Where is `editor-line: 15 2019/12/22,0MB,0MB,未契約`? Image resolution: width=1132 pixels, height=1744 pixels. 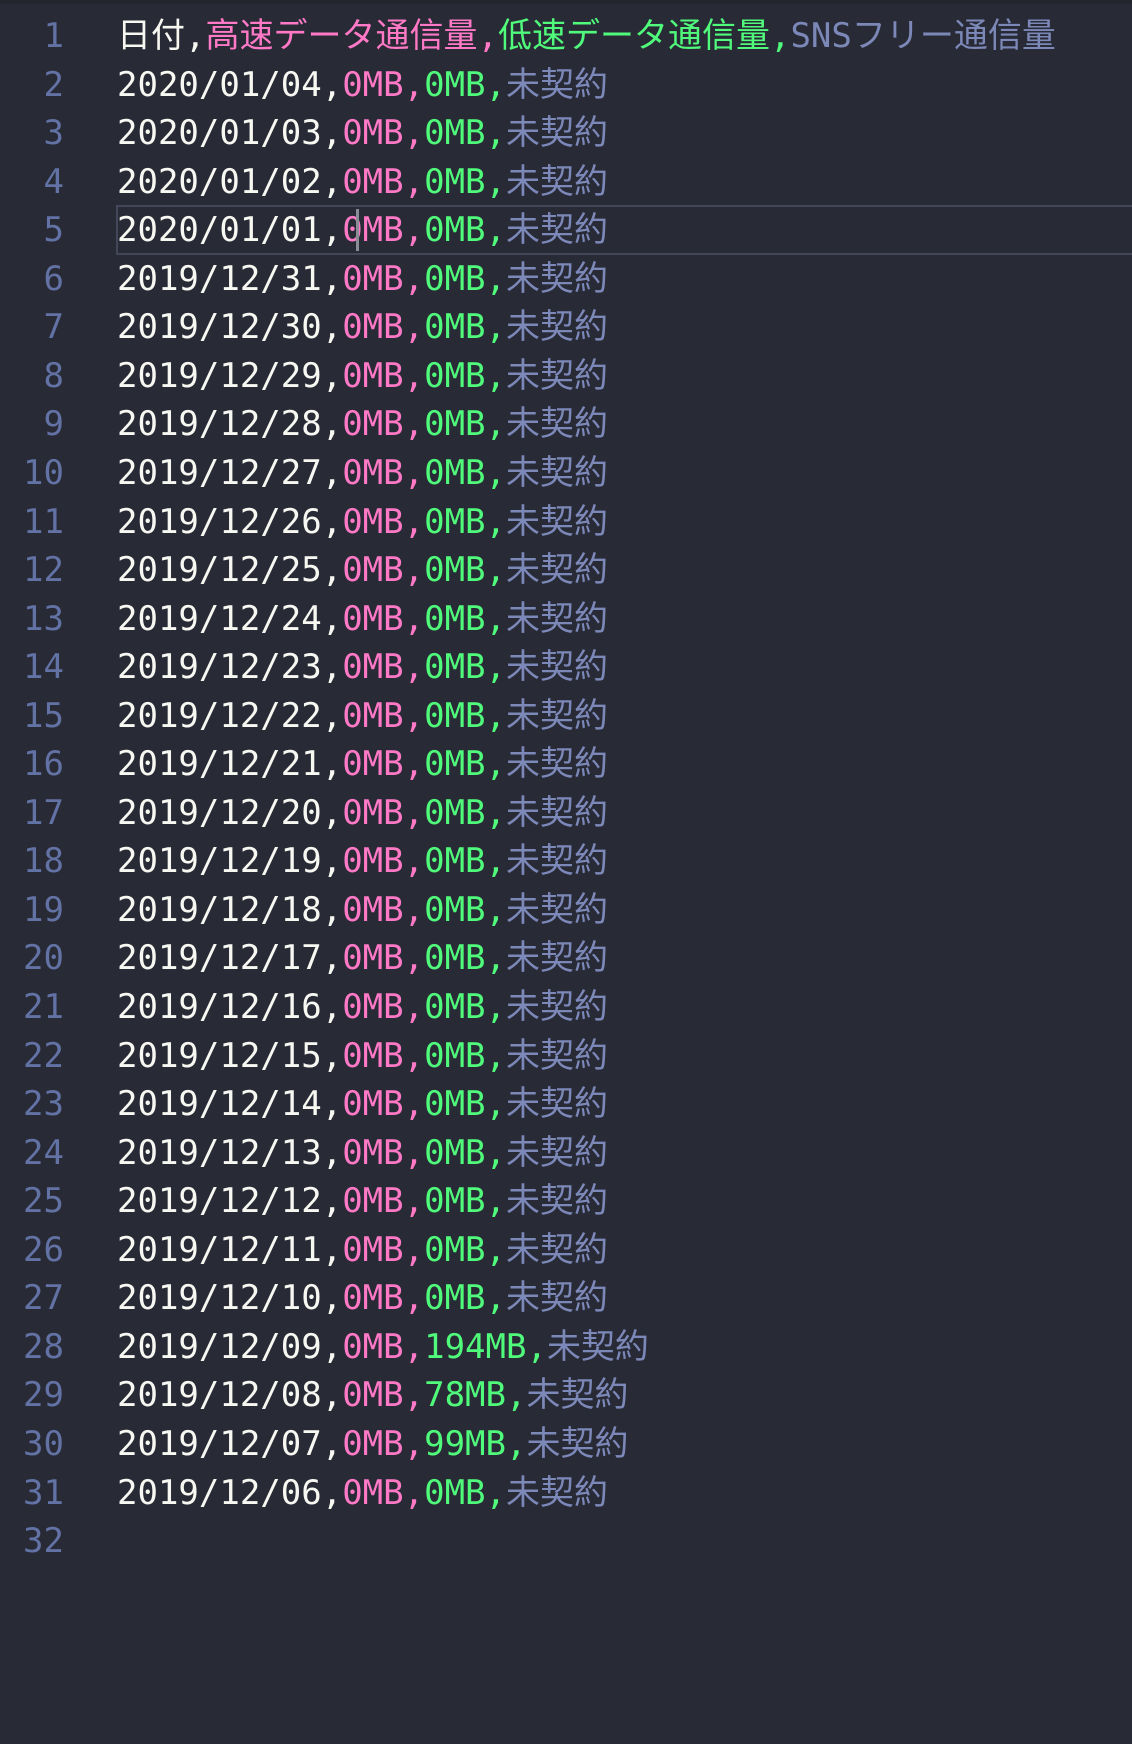
editor-line: 15 2019/12/22,0MB,0MB,未契約 is located at coordinates (566, 716).